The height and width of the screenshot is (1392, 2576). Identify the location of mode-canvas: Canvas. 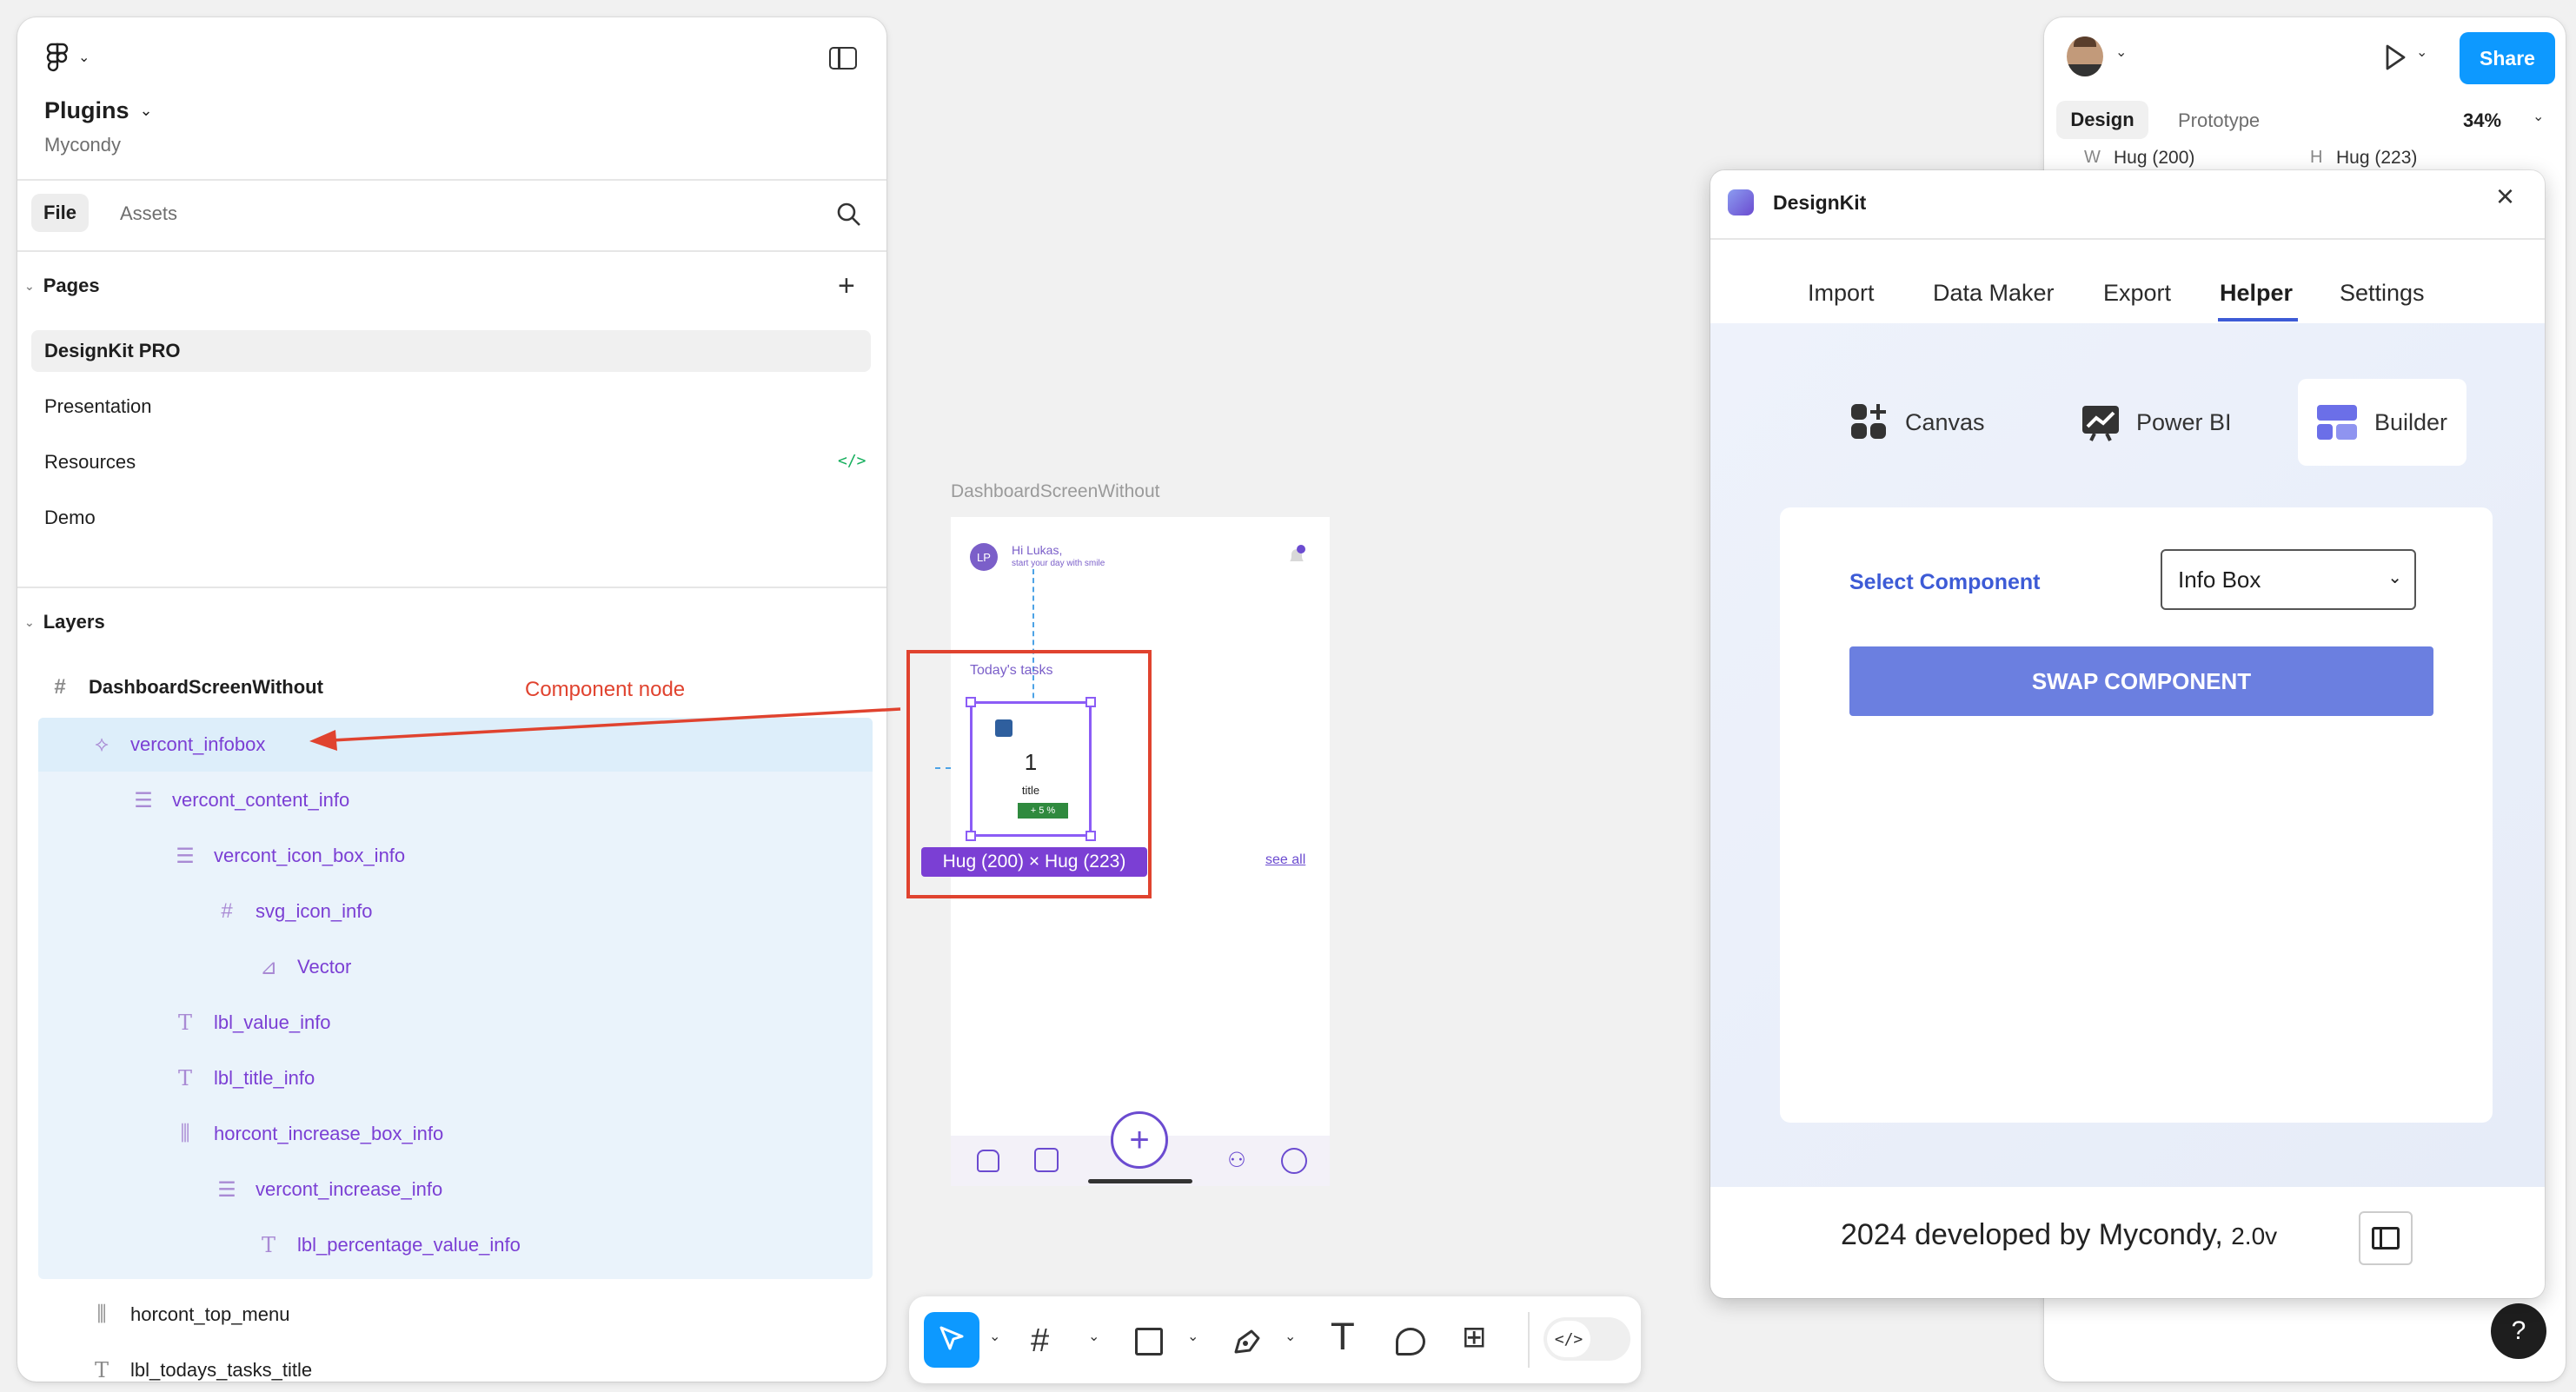
(1917, 423).